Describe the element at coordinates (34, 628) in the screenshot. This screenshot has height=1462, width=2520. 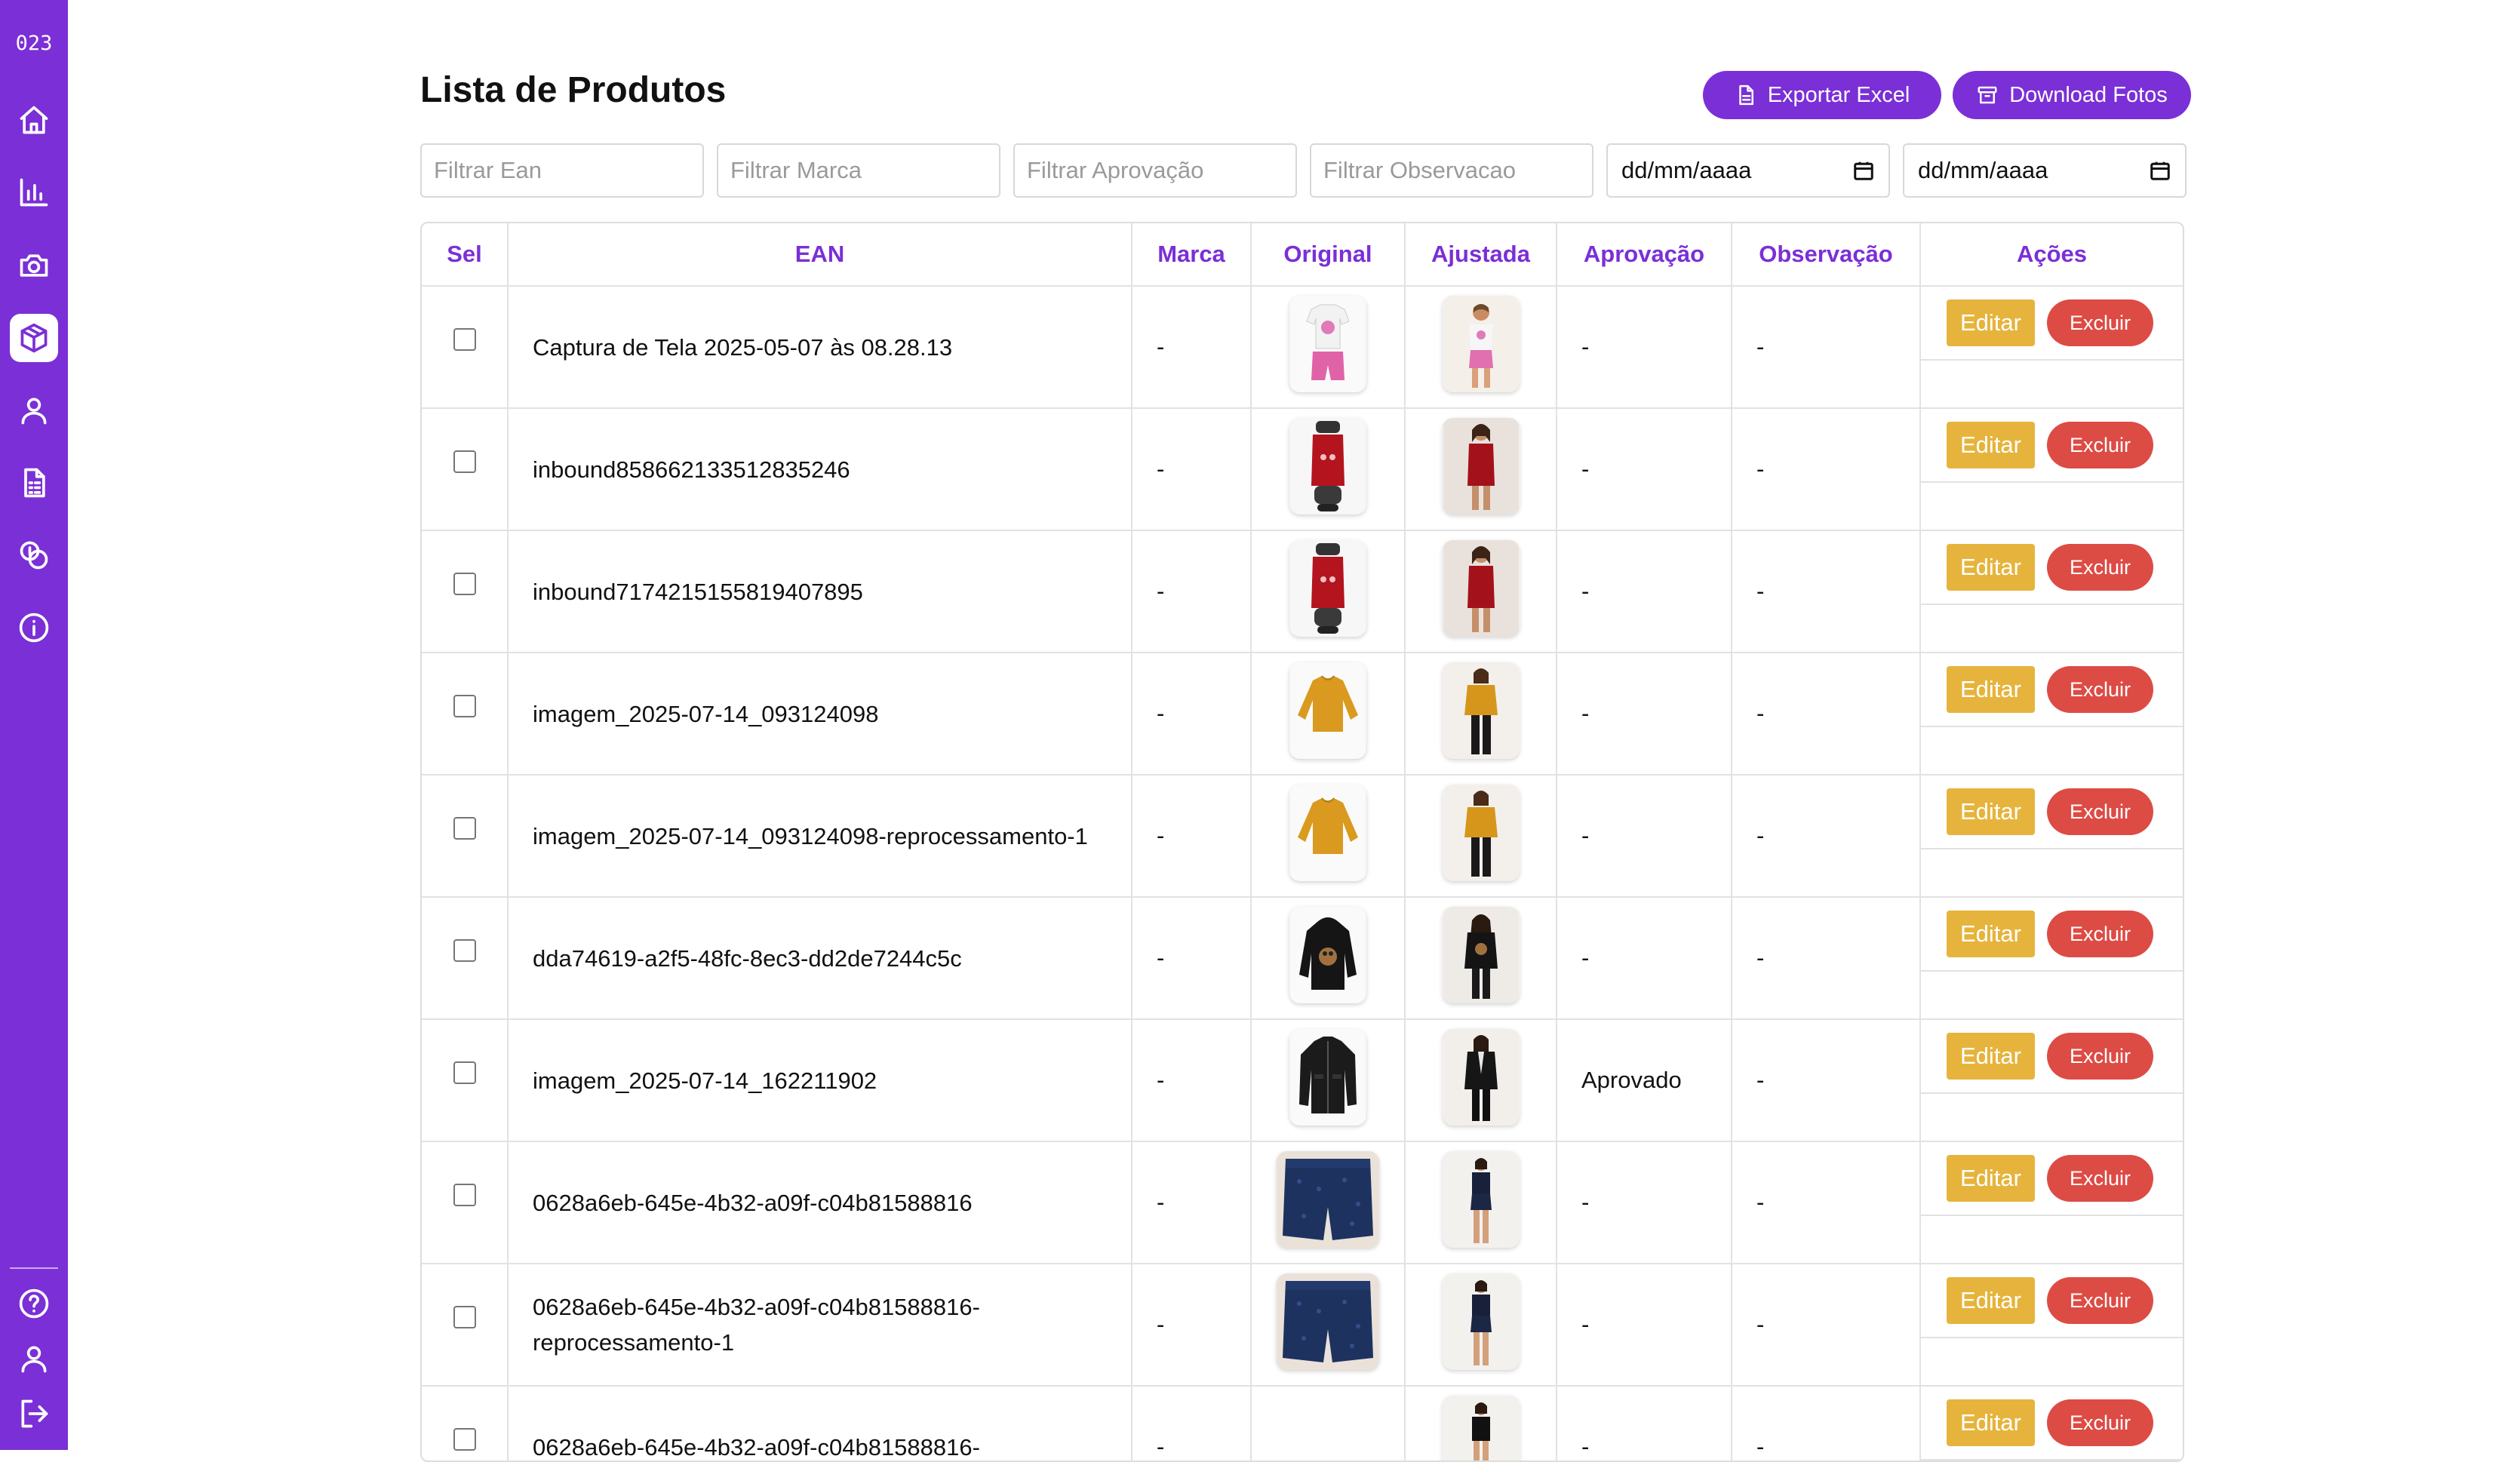
I see `info-icon` at that location.